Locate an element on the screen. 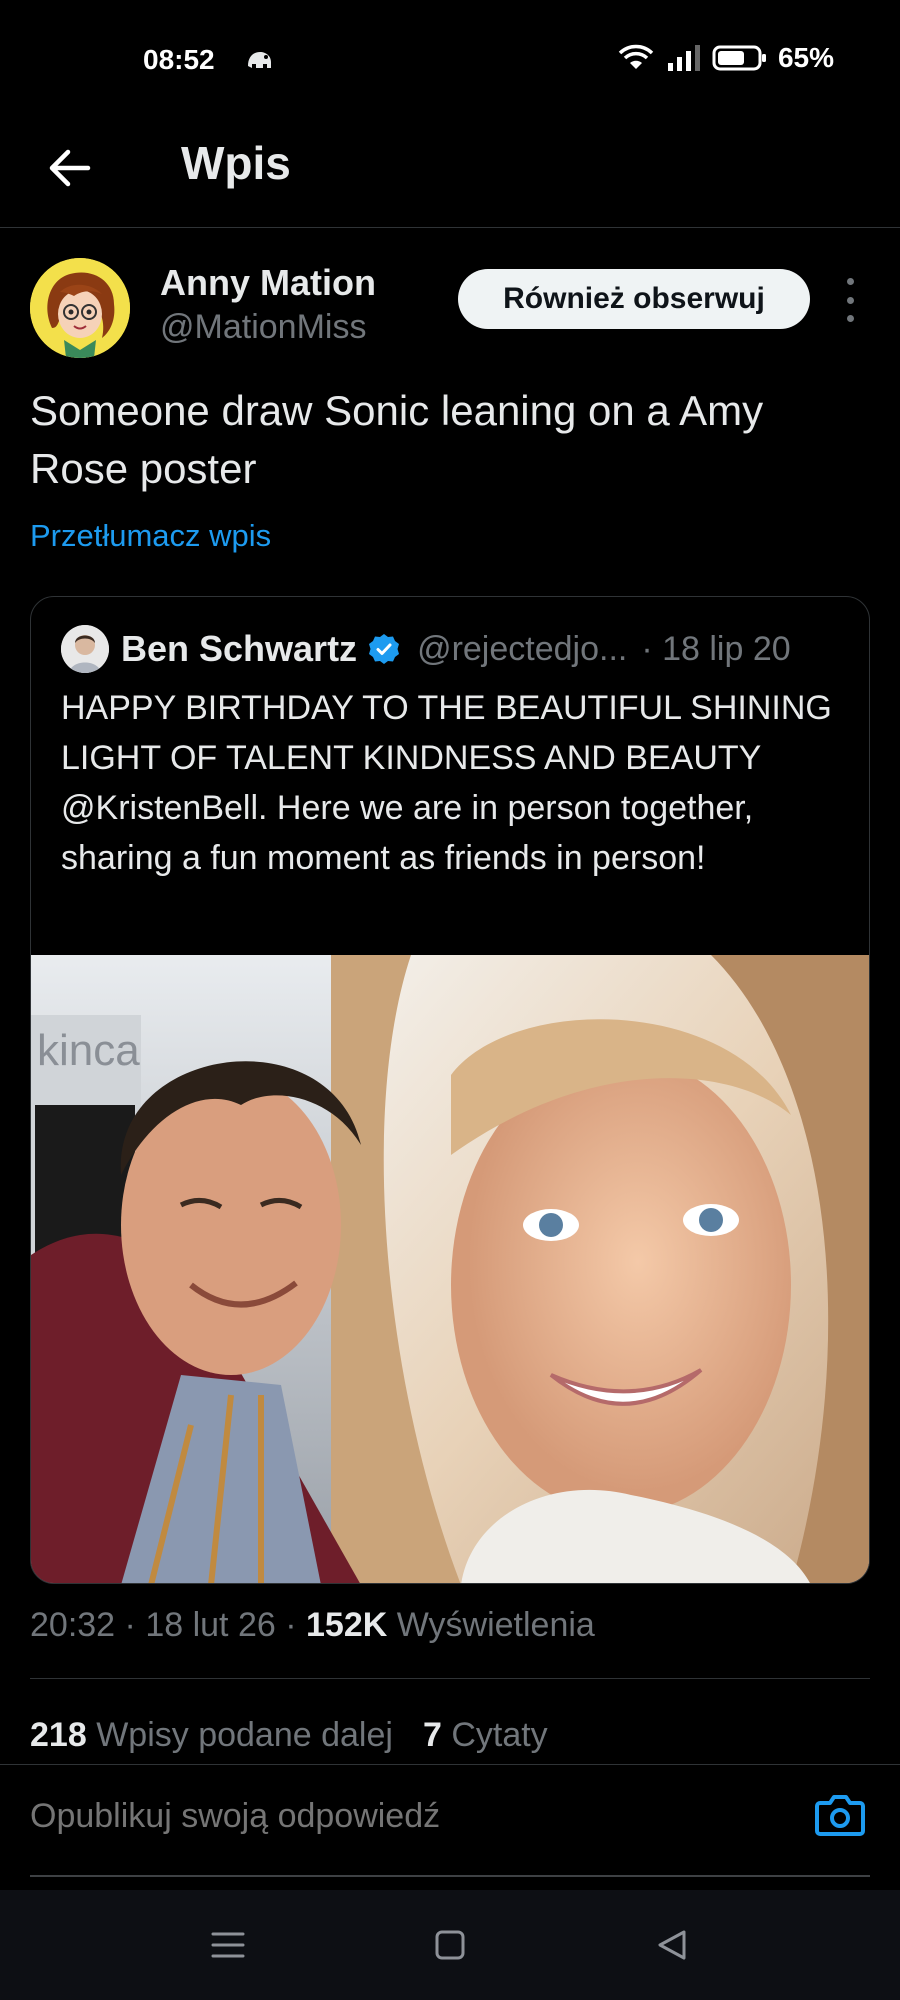  reposts-stat: 218 Wpisy podane dalej is located at coordinates (211, 1735).